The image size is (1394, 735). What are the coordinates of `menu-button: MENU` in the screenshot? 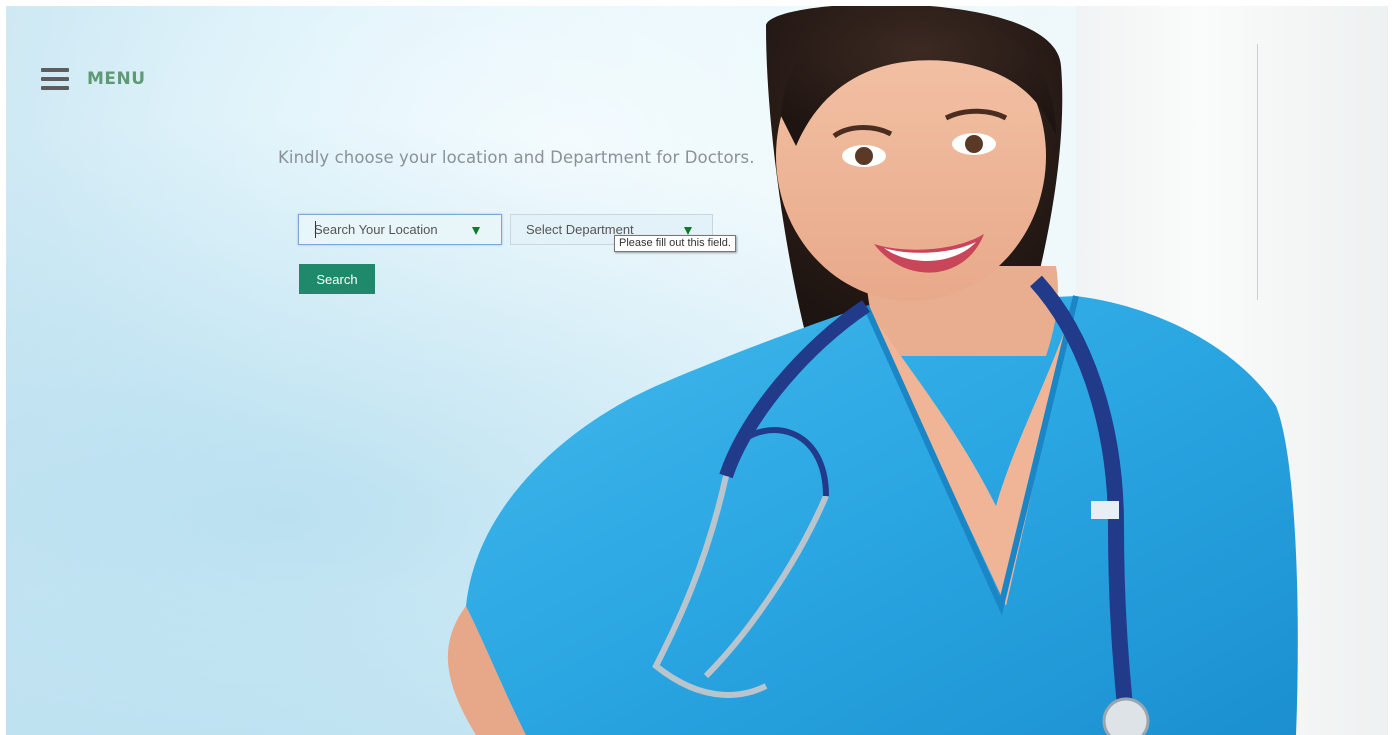 It's located at (93, 79).